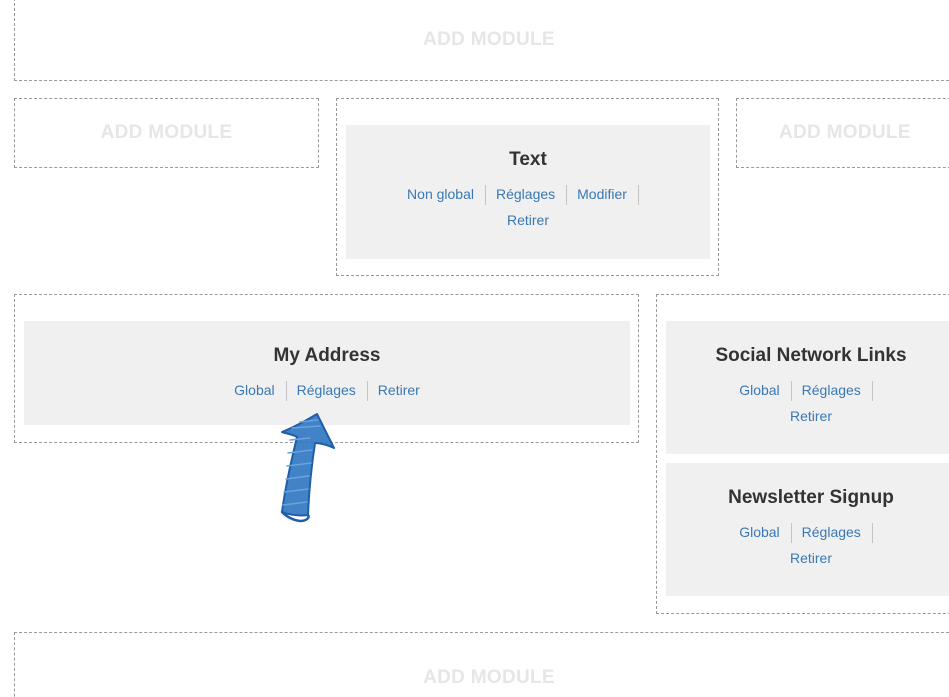 Image resolution: width=949 pixels, height=697 pixels. Describe the element at coordinates (811, 497) in the screenshot. I see `module-title: Newsletter Signup` at that location.